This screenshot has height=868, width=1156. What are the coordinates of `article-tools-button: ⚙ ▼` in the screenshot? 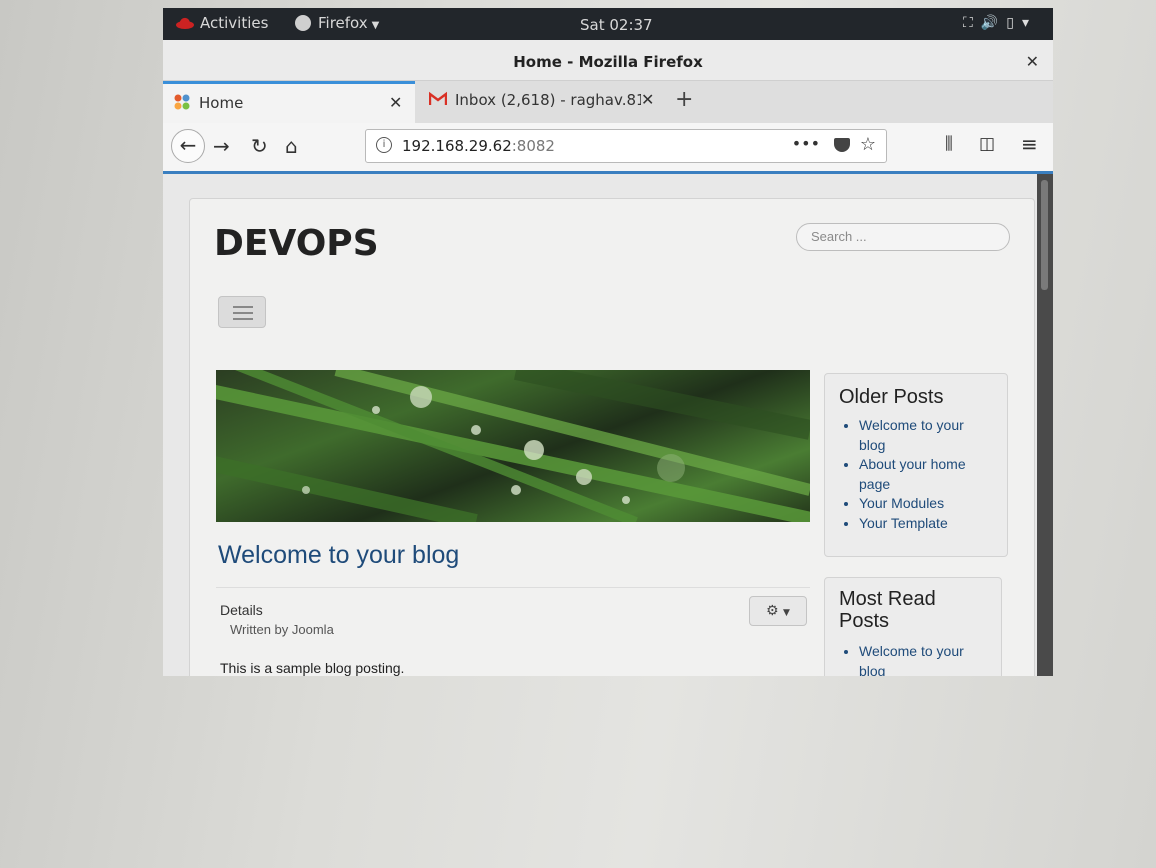 It's located at (778, 611).